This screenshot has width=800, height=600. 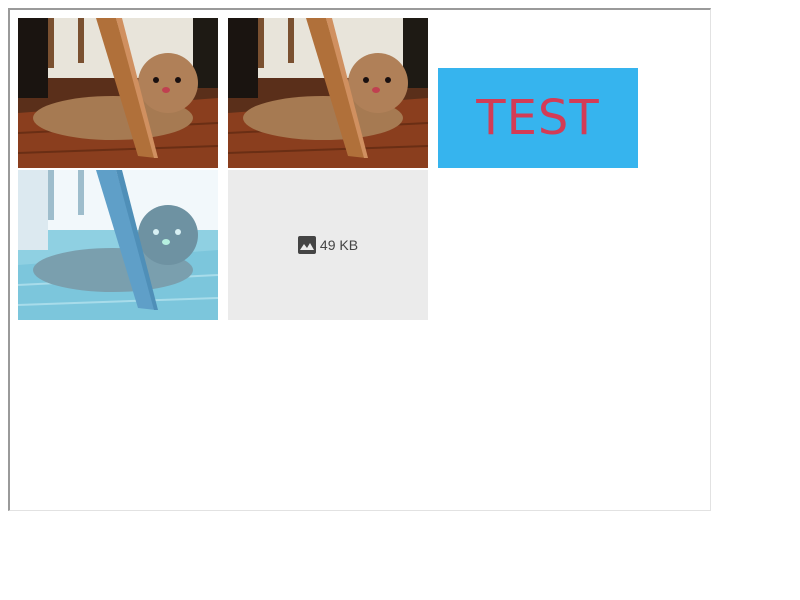 I want to click on image-icon, so click(x=306, y=245).